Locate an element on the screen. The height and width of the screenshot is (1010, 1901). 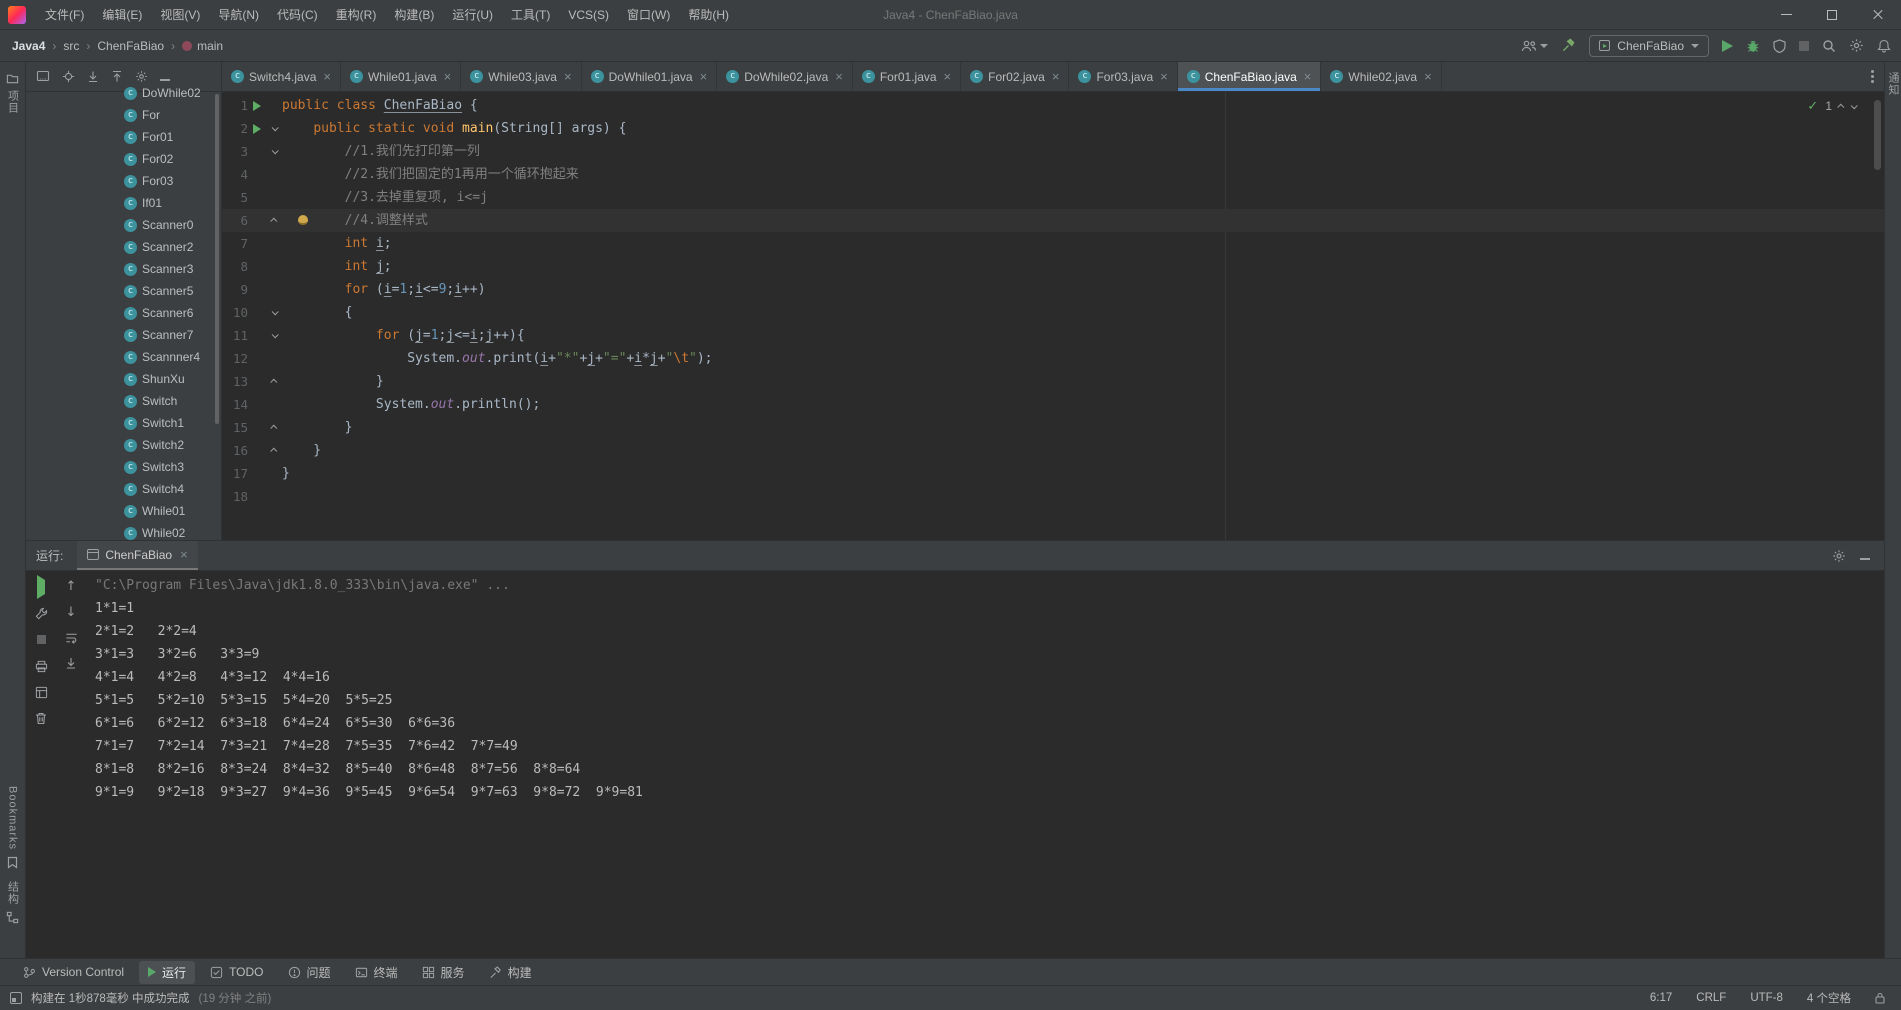
editor-tab: c DoWhile02.java × is located at coordinates (785, 76).